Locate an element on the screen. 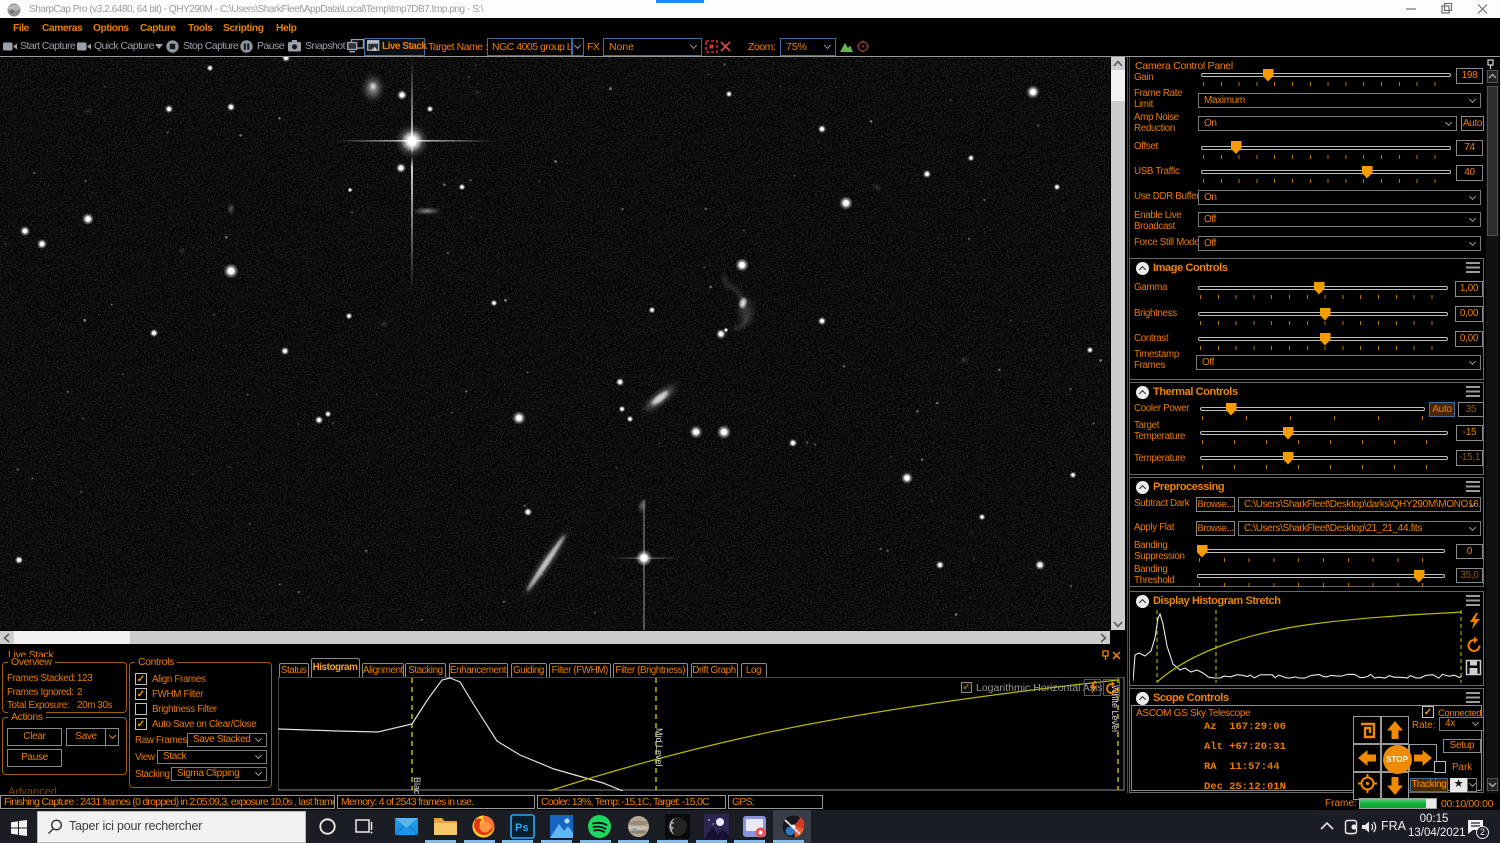  svg-text: Ps is located at coordinates (521, 828).